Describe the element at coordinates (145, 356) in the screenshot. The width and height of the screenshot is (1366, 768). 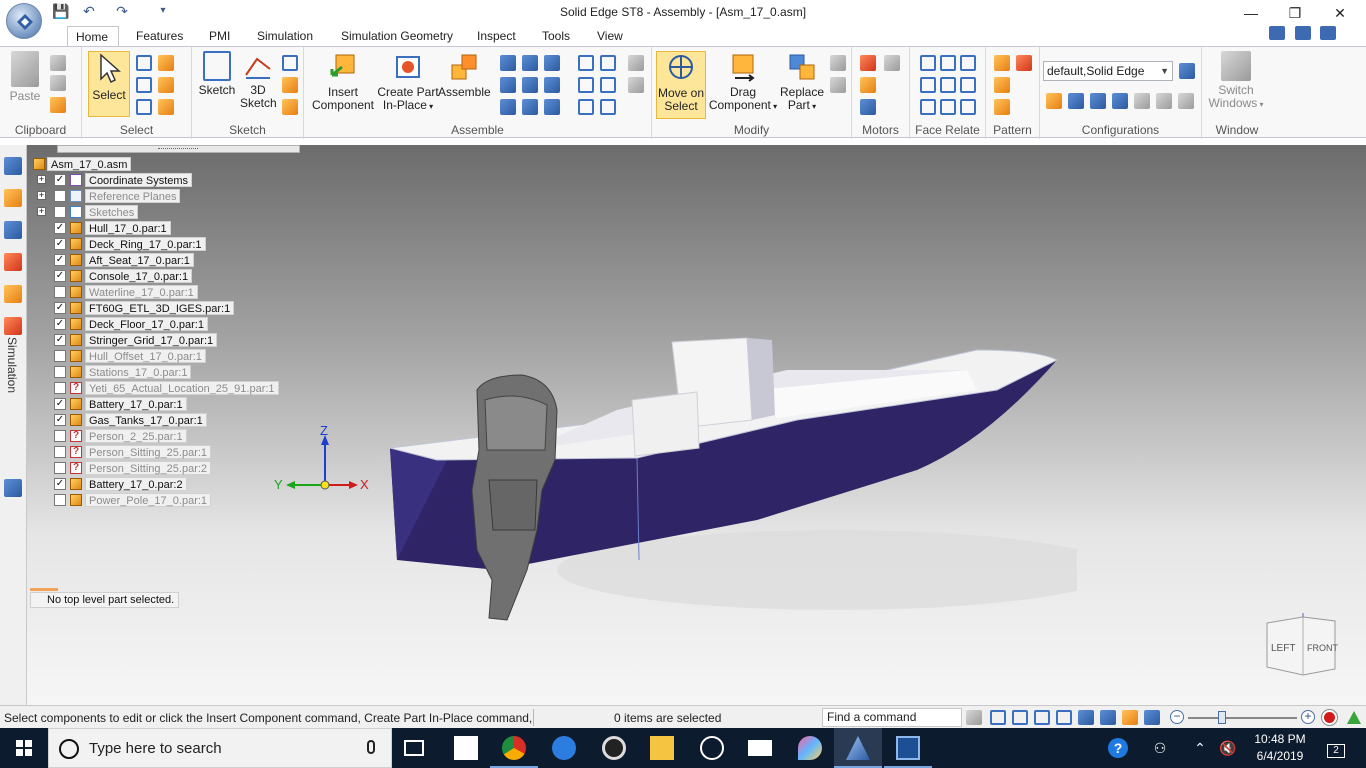
I see `tree-item-label: Hull_Offset_17_0.par:1` at that location.